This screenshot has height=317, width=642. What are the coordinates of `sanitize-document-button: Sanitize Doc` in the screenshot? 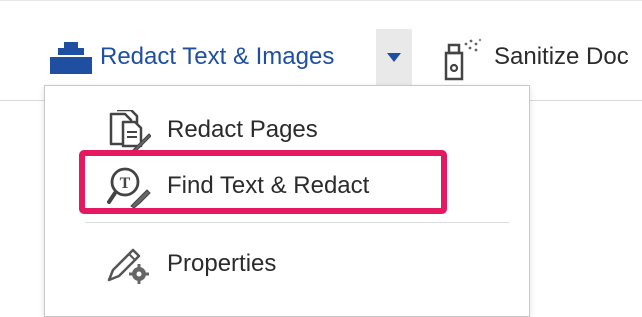 It's located at (537, 57).